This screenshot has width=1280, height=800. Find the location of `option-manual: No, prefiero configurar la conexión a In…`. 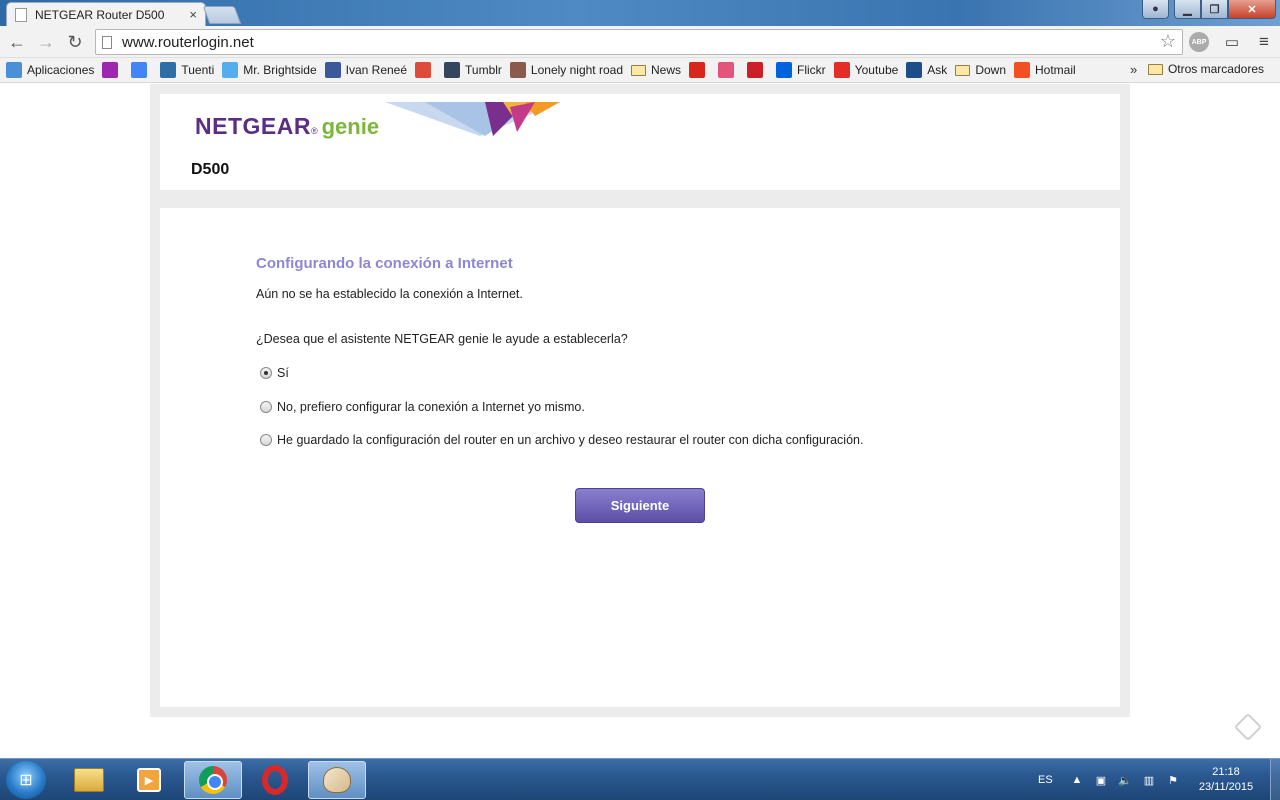

option-manual: No, prefiero configurar la conexión a In… is located at coordinates (422, 407).